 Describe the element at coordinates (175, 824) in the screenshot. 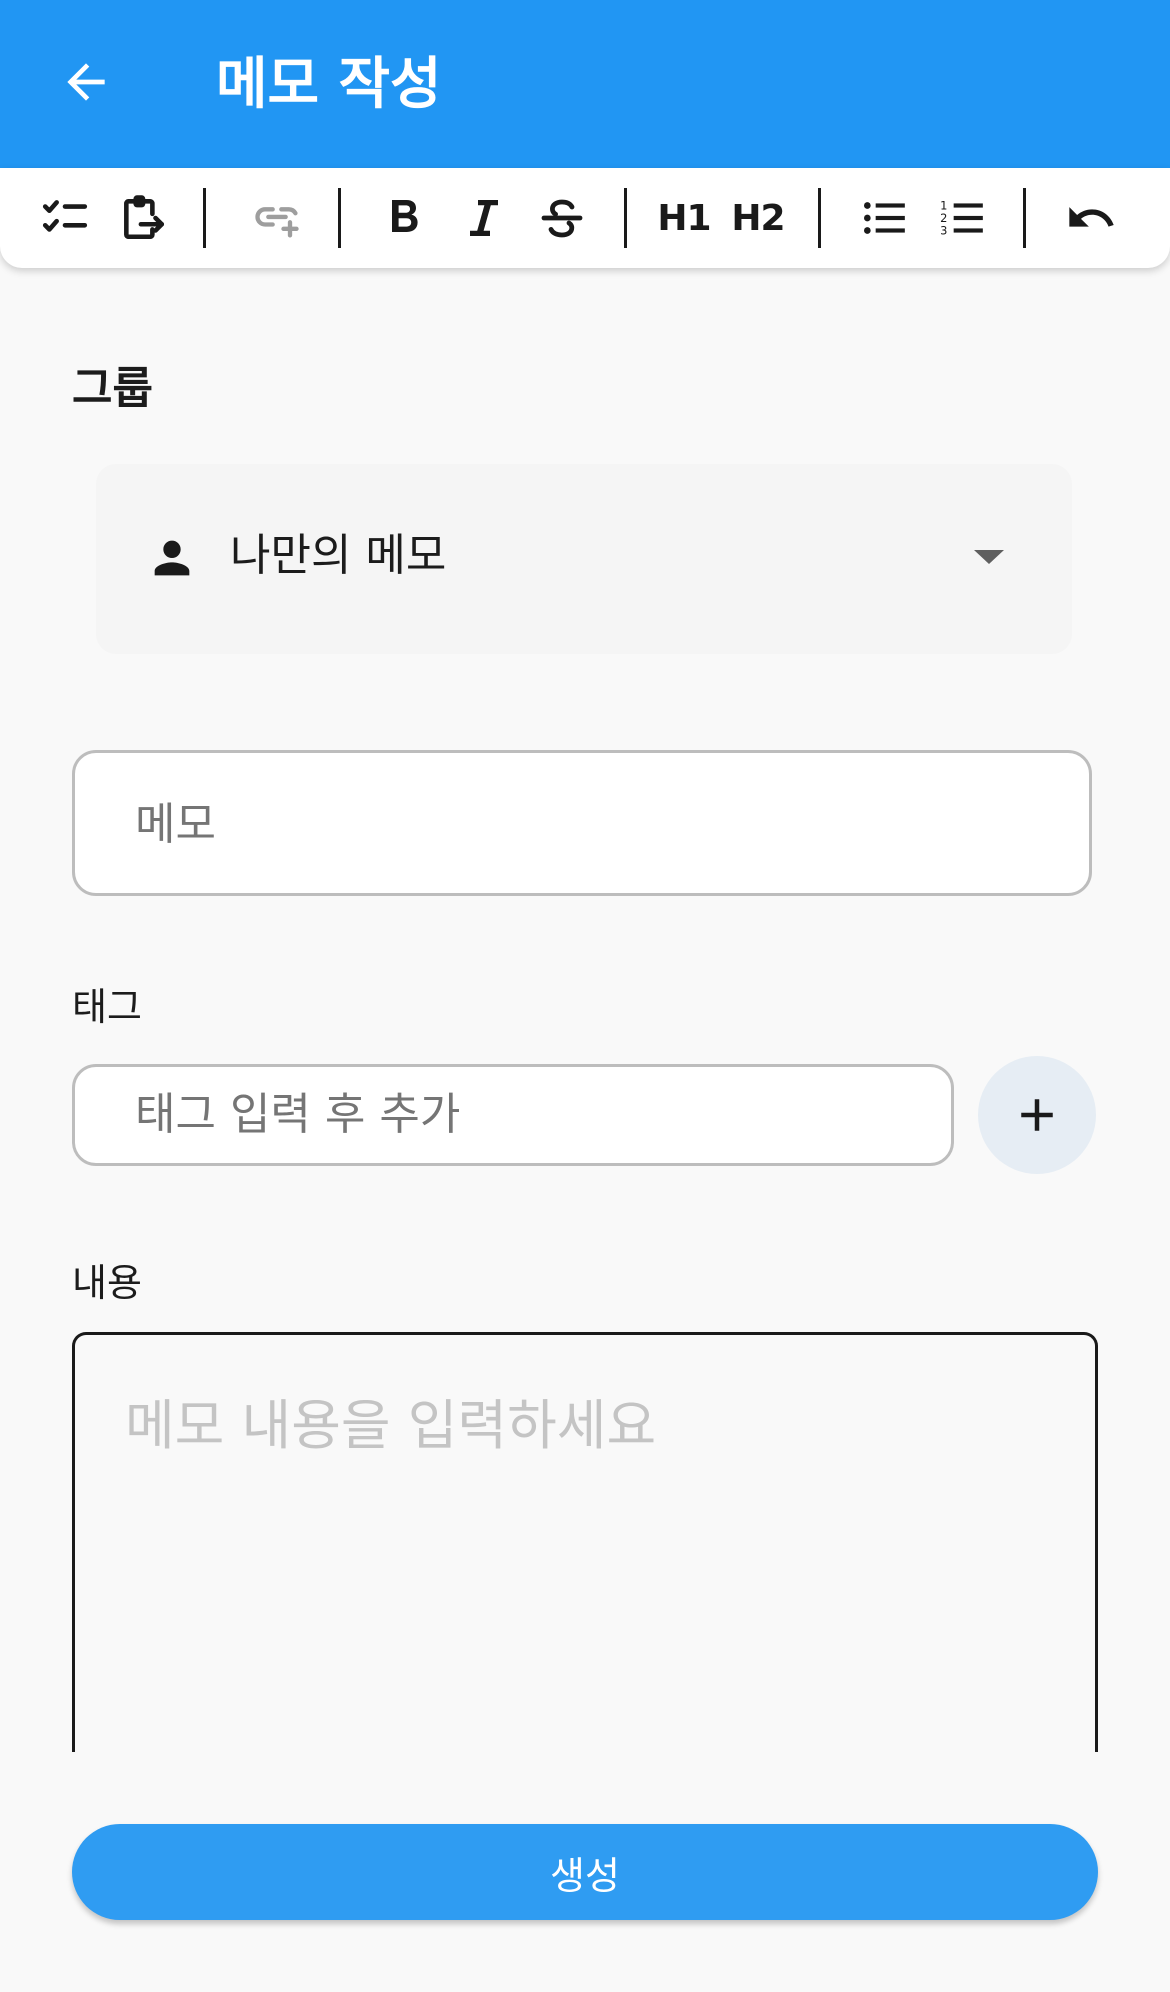

I see `memo-title-placeholder: 메모` at that location.